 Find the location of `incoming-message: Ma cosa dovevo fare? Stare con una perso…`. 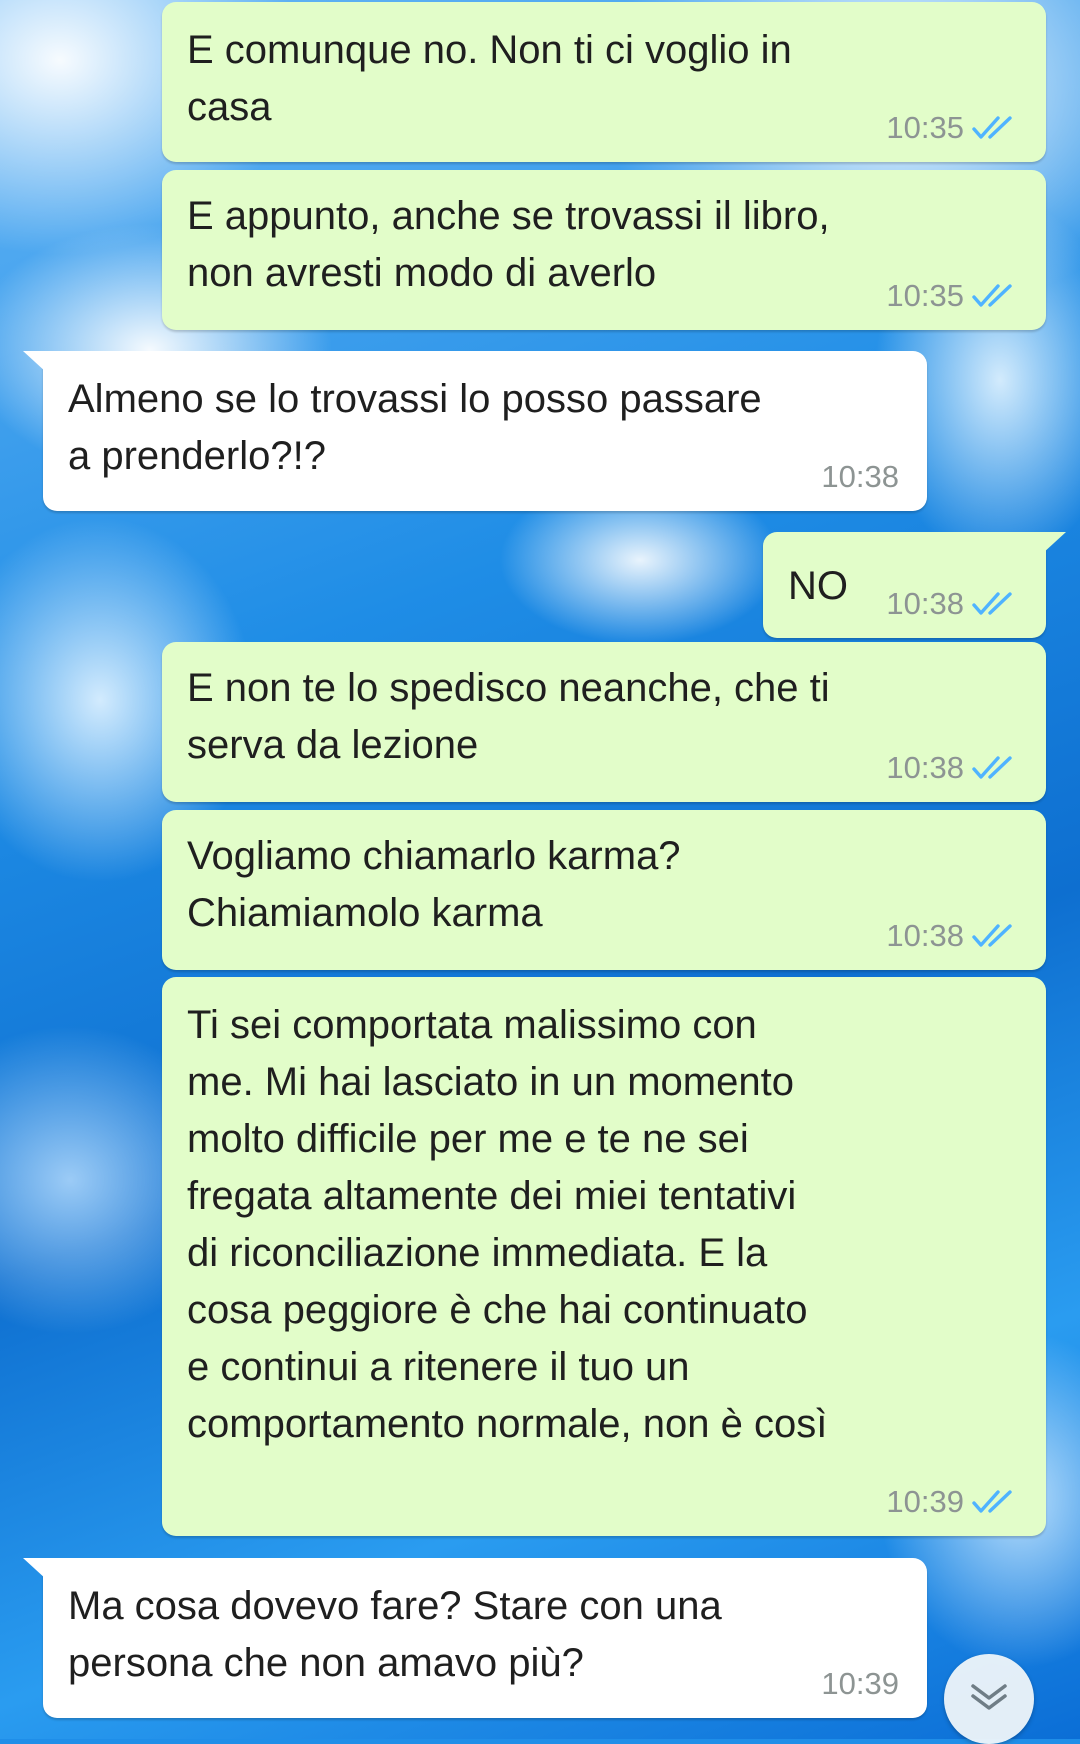

incoming-message: Ma cosa dovevo fare? Stare con una perso… is located at coordinates (475, 1638).